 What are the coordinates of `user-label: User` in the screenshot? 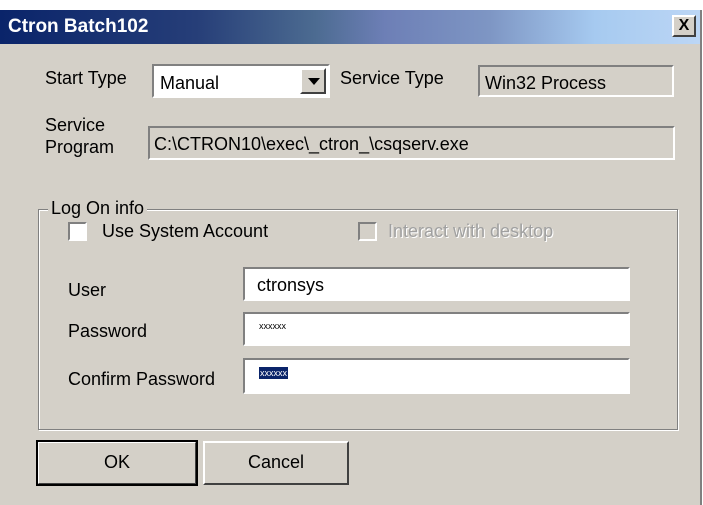 It's located at (87, 290).